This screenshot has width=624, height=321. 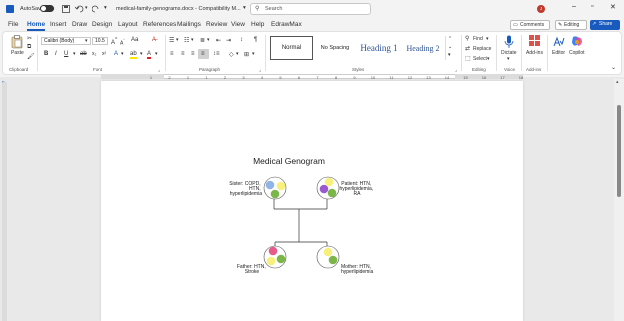 What do you see at coordinates (487, 39) in the screenshot?
I see `find-dropdown-icon: ▾` at bounding box center [487, 39].